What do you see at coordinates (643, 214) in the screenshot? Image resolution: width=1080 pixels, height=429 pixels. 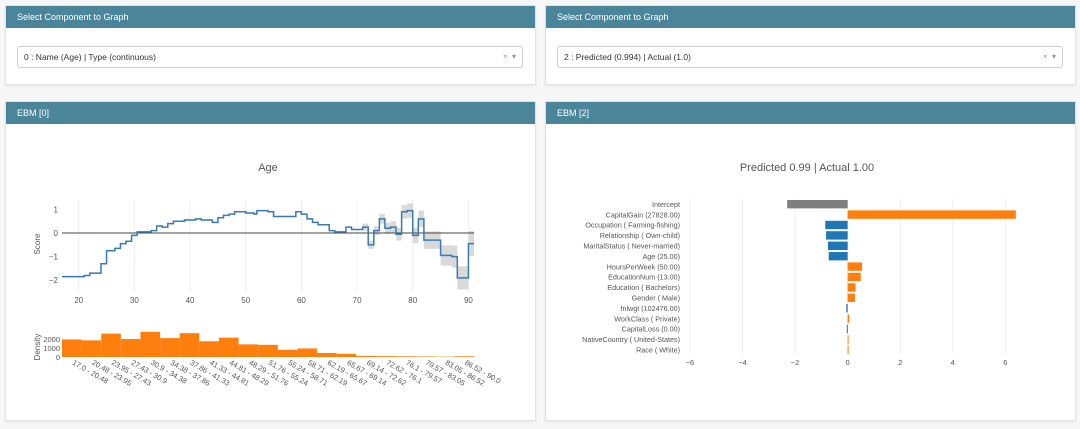 I see `feature-label: CapitalGain (27828.00)` at bounding box center [643, 214].